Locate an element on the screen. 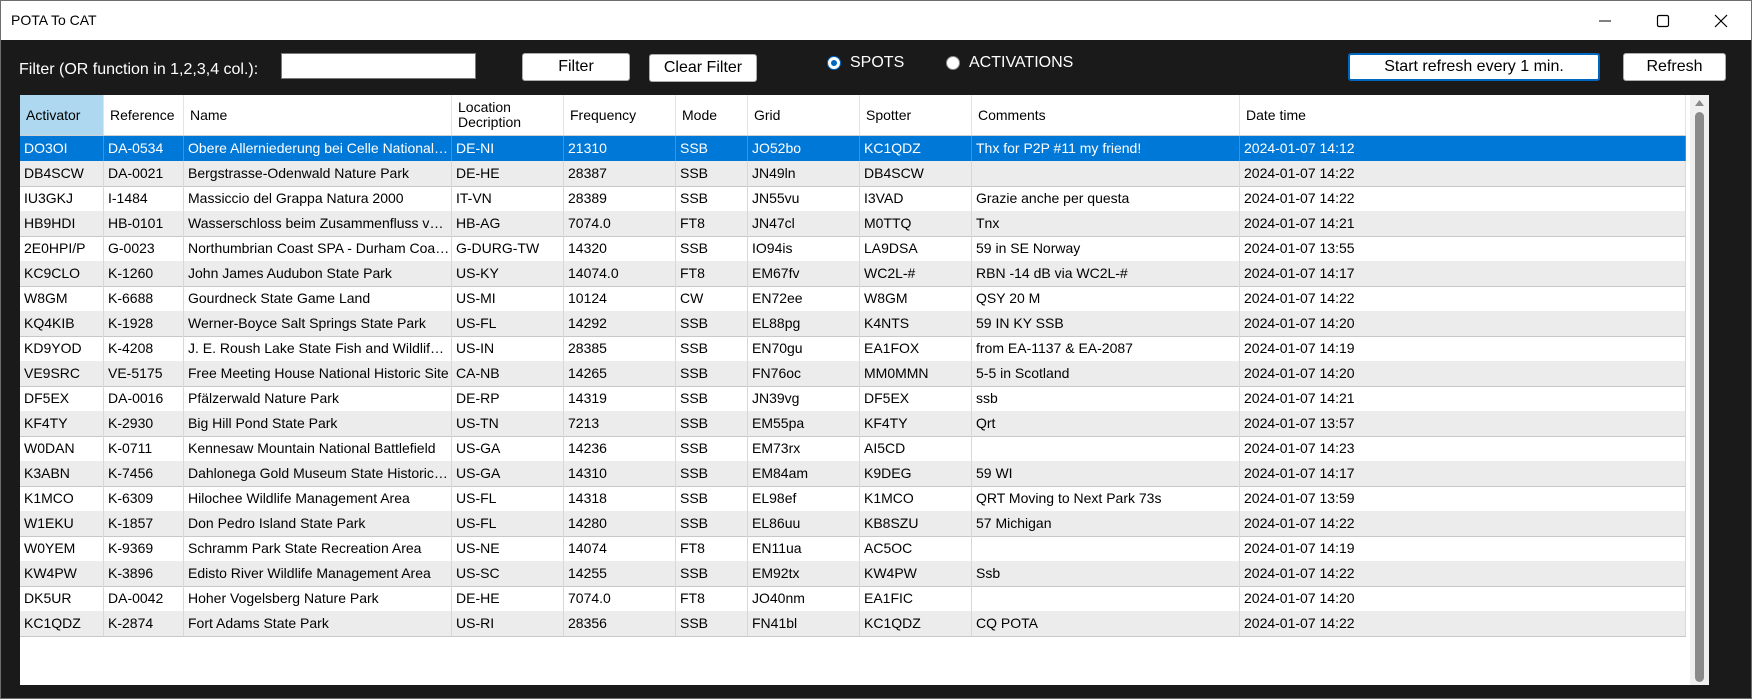 The width and height of the screenshot is (1752, 699). activations-radio: ACTIVATIONS is located at coordinates (1009, 63).